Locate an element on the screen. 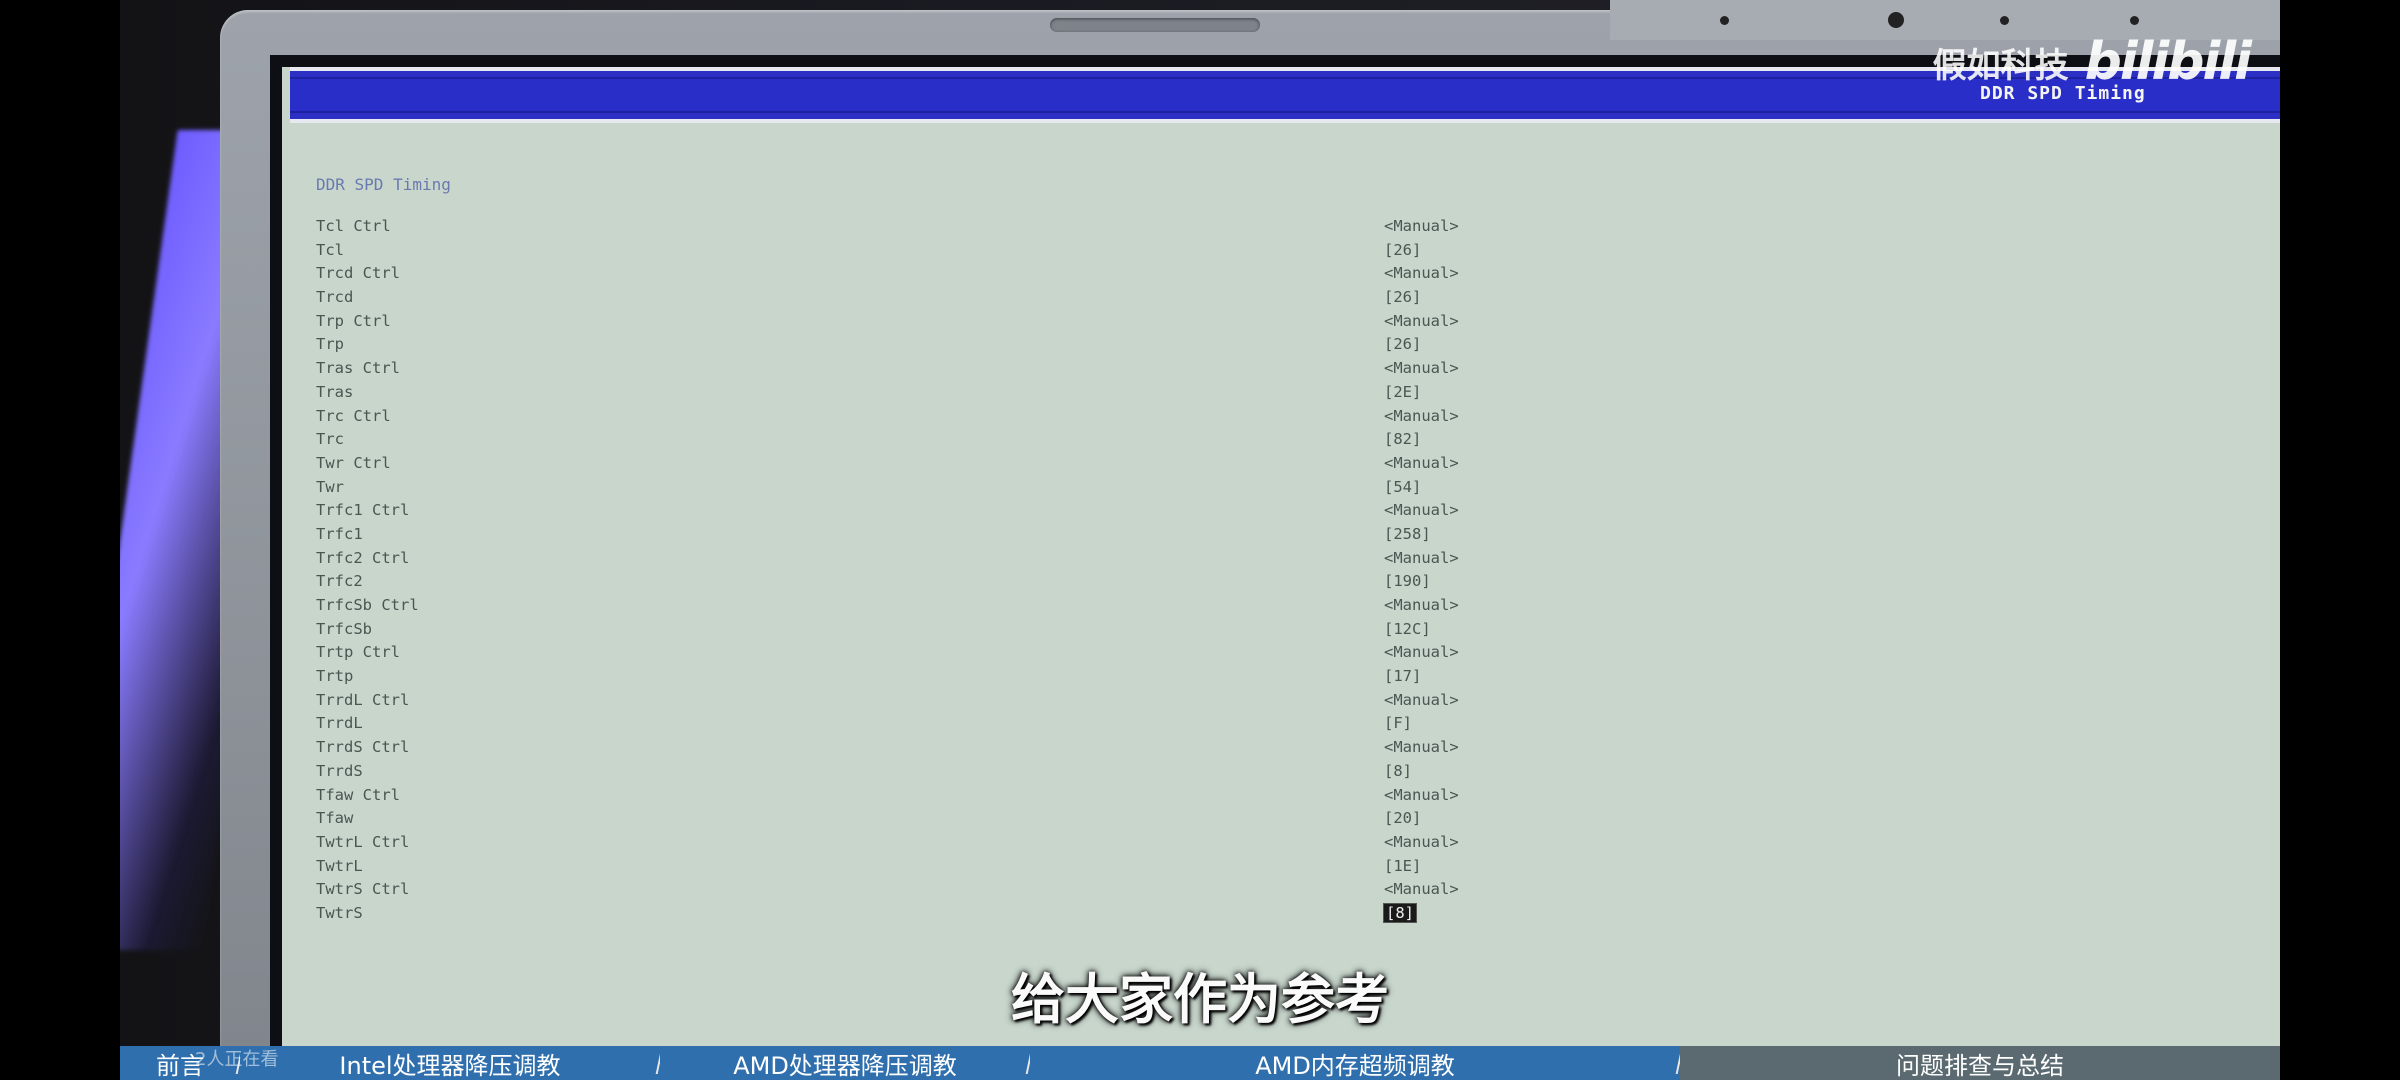  bios-setting-row: TwtrL [1E] is located at coordinates (916, 869).